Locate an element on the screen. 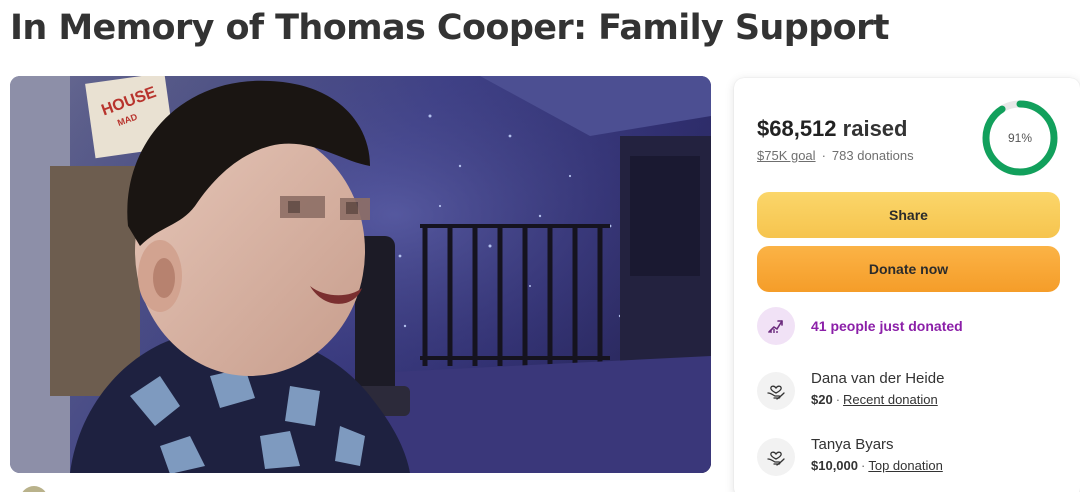 The height and width of the screenshot is (492, 1080). donor-amount: $20 is located at coordinates (822, 399).